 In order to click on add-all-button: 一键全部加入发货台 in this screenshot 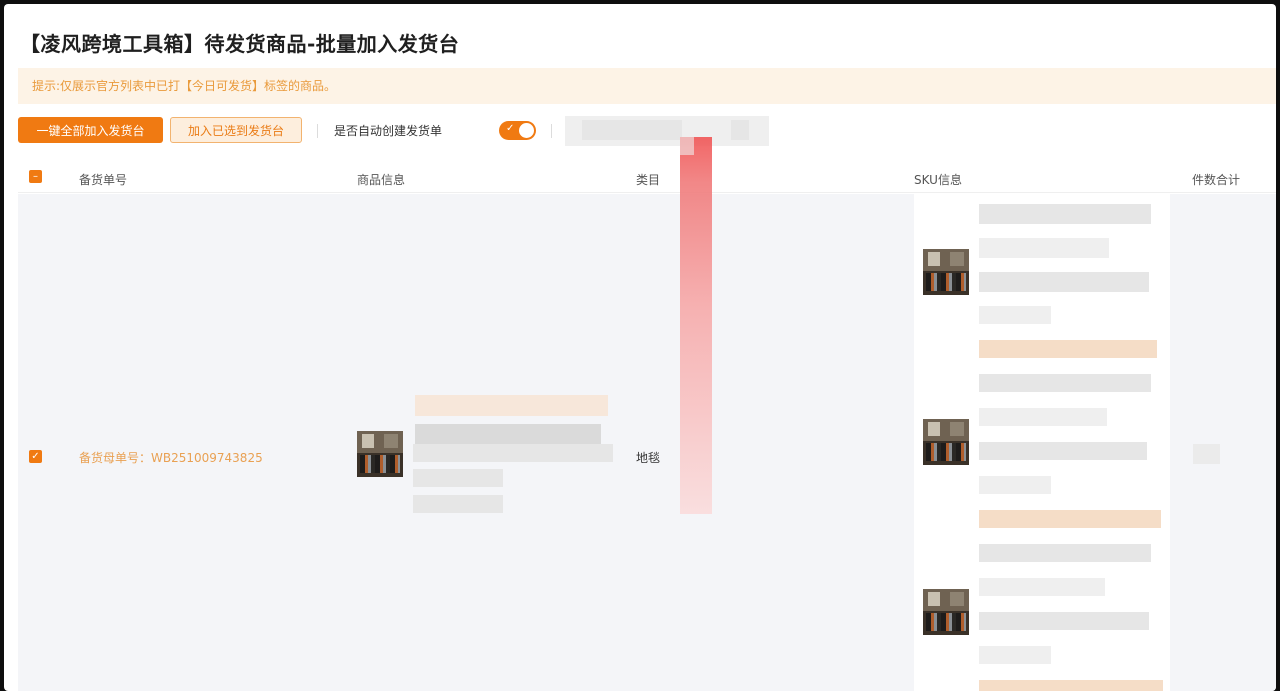, I will do `click(90, 130)`.